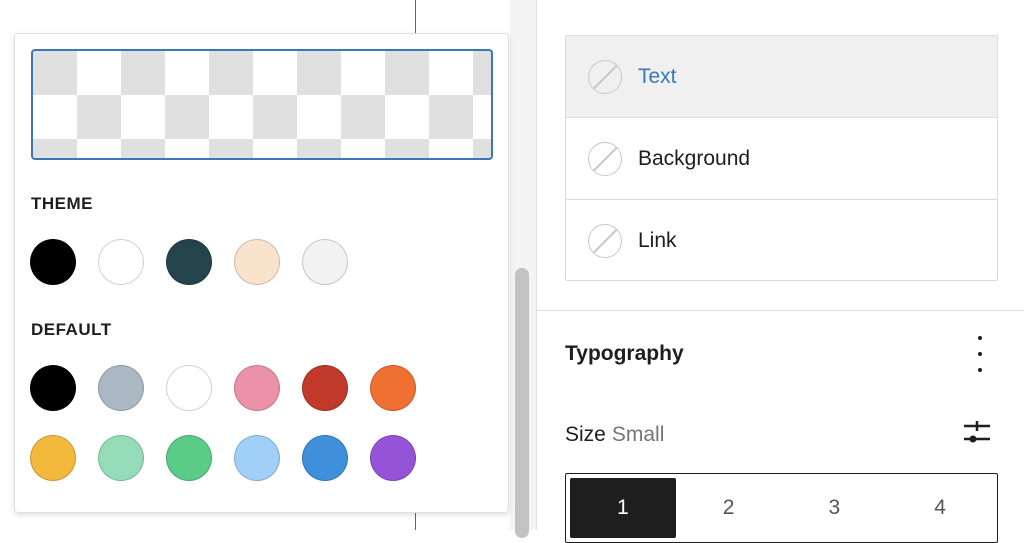 This screenshot has height=543, width=1024. Describe the element at coordinates (522, 403) in the screenshot. I see `scrollbar-thumb` at that location.